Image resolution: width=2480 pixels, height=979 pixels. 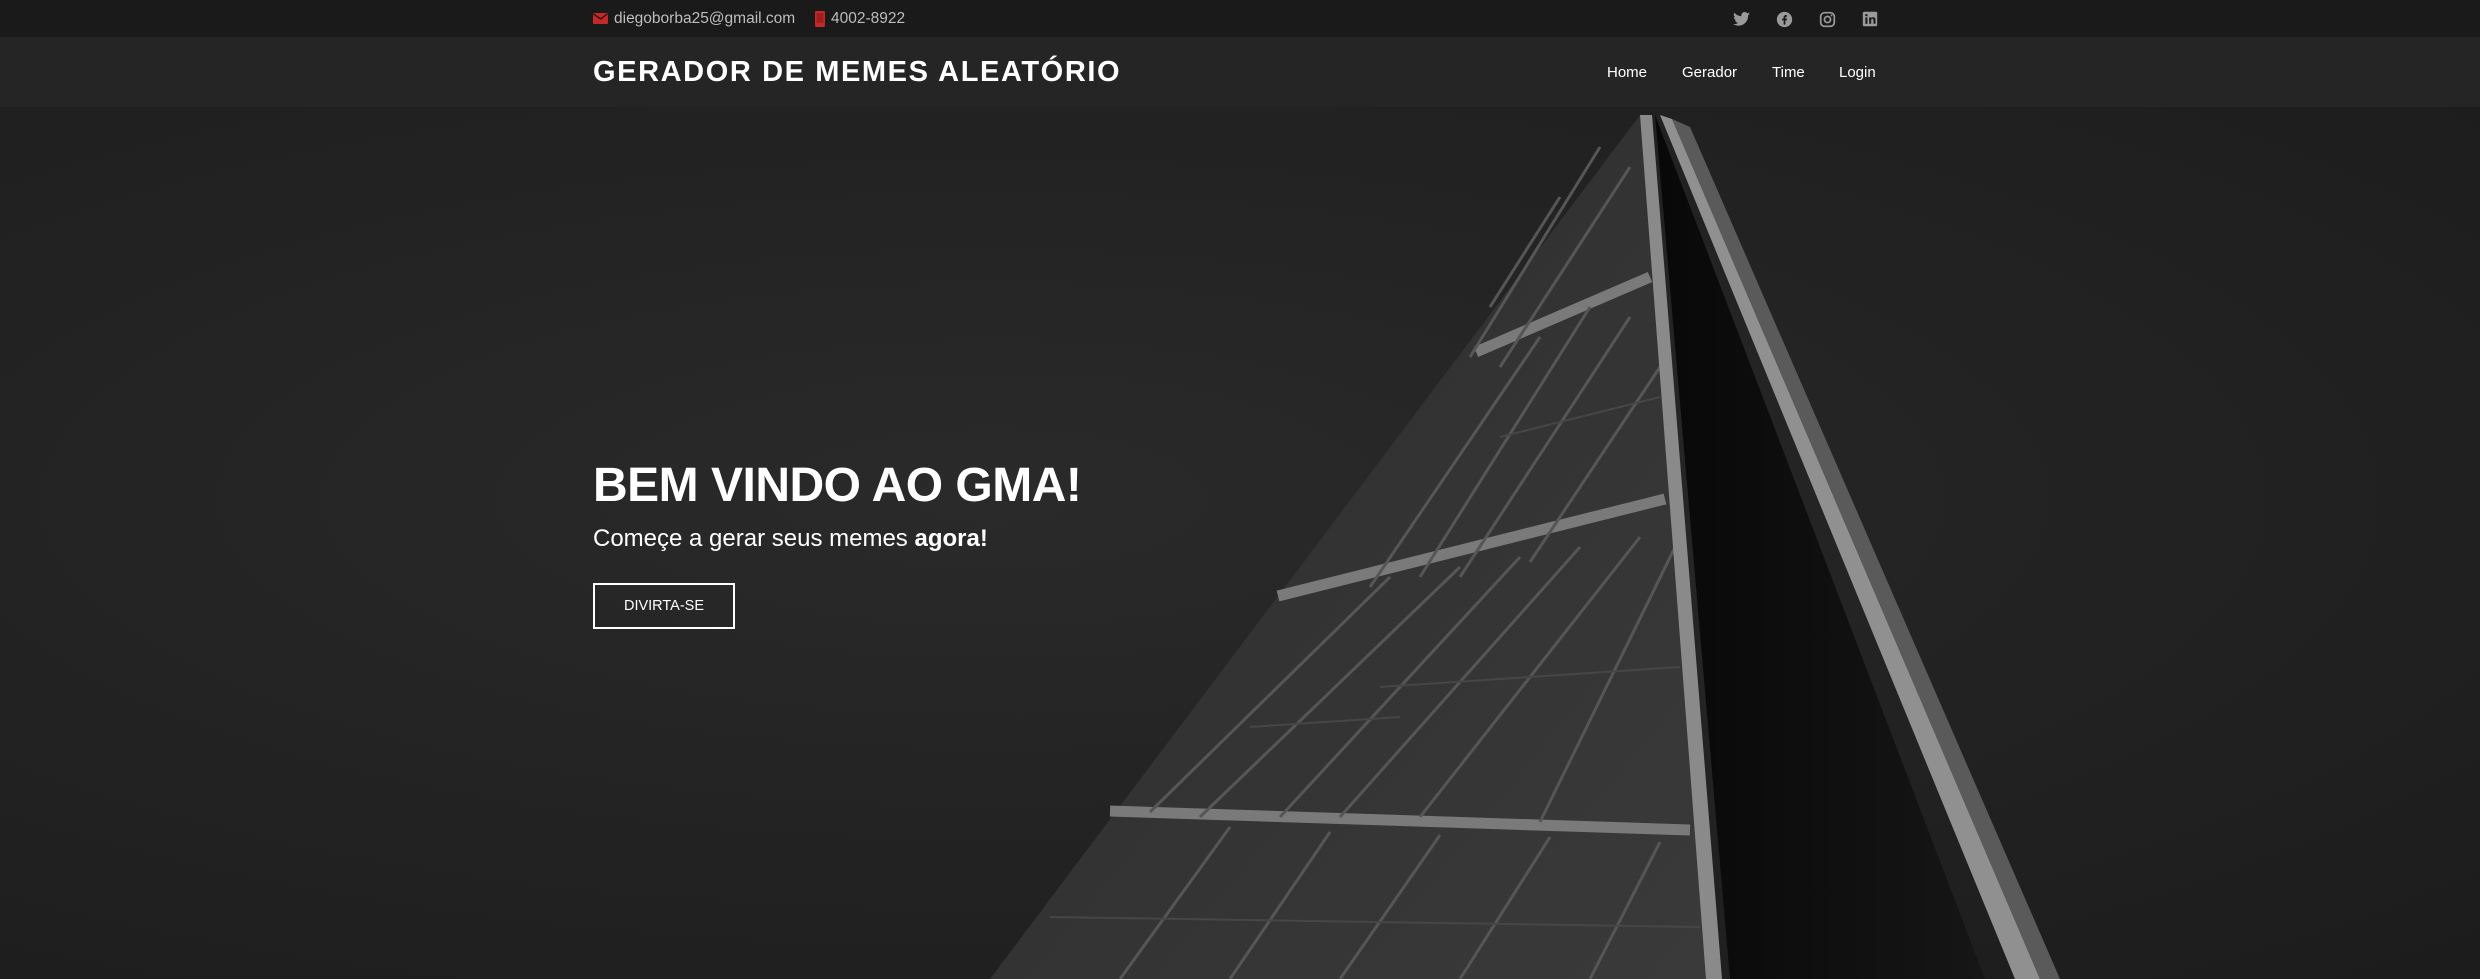 I want to click on phone-contact: 4002-8922, so click(x=860, y=18).